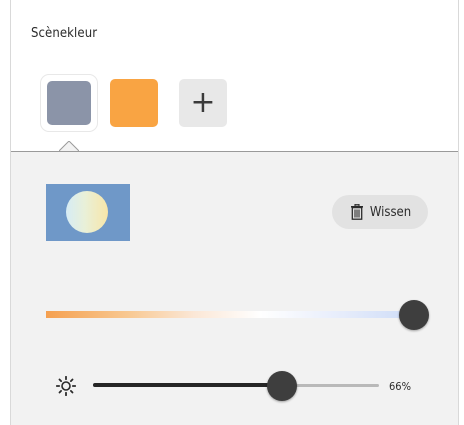 The width and height of the screenshot is (464, 425). Describe the element at coordinates (64, 33) in the screenshot. I see `panel-title: Scènekleur` at that location.